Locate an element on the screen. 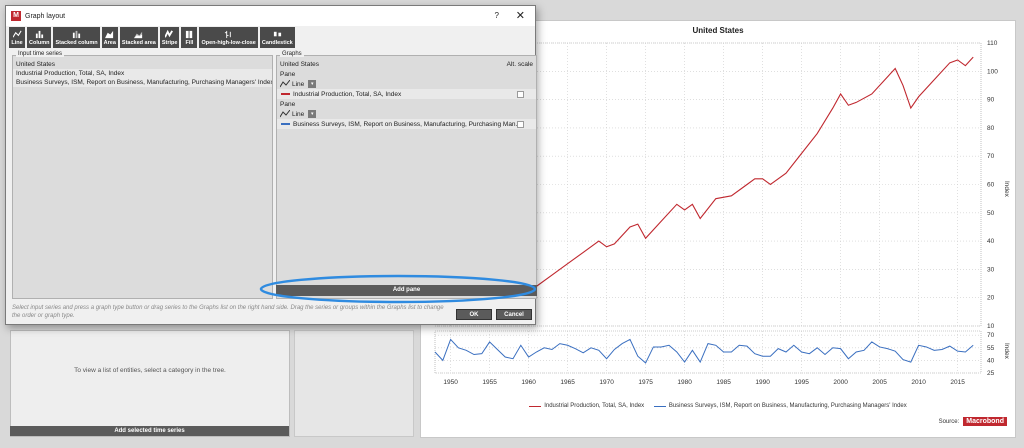 The height and width of the screenshot is (448, 1024). x-tick-label: 2015 is located at coordinates (957, 382).